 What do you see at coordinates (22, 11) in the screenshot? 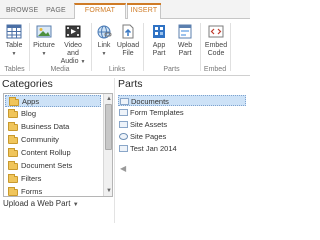
I see `tab-browse: BROWSE` at bounding box center [22, 11].